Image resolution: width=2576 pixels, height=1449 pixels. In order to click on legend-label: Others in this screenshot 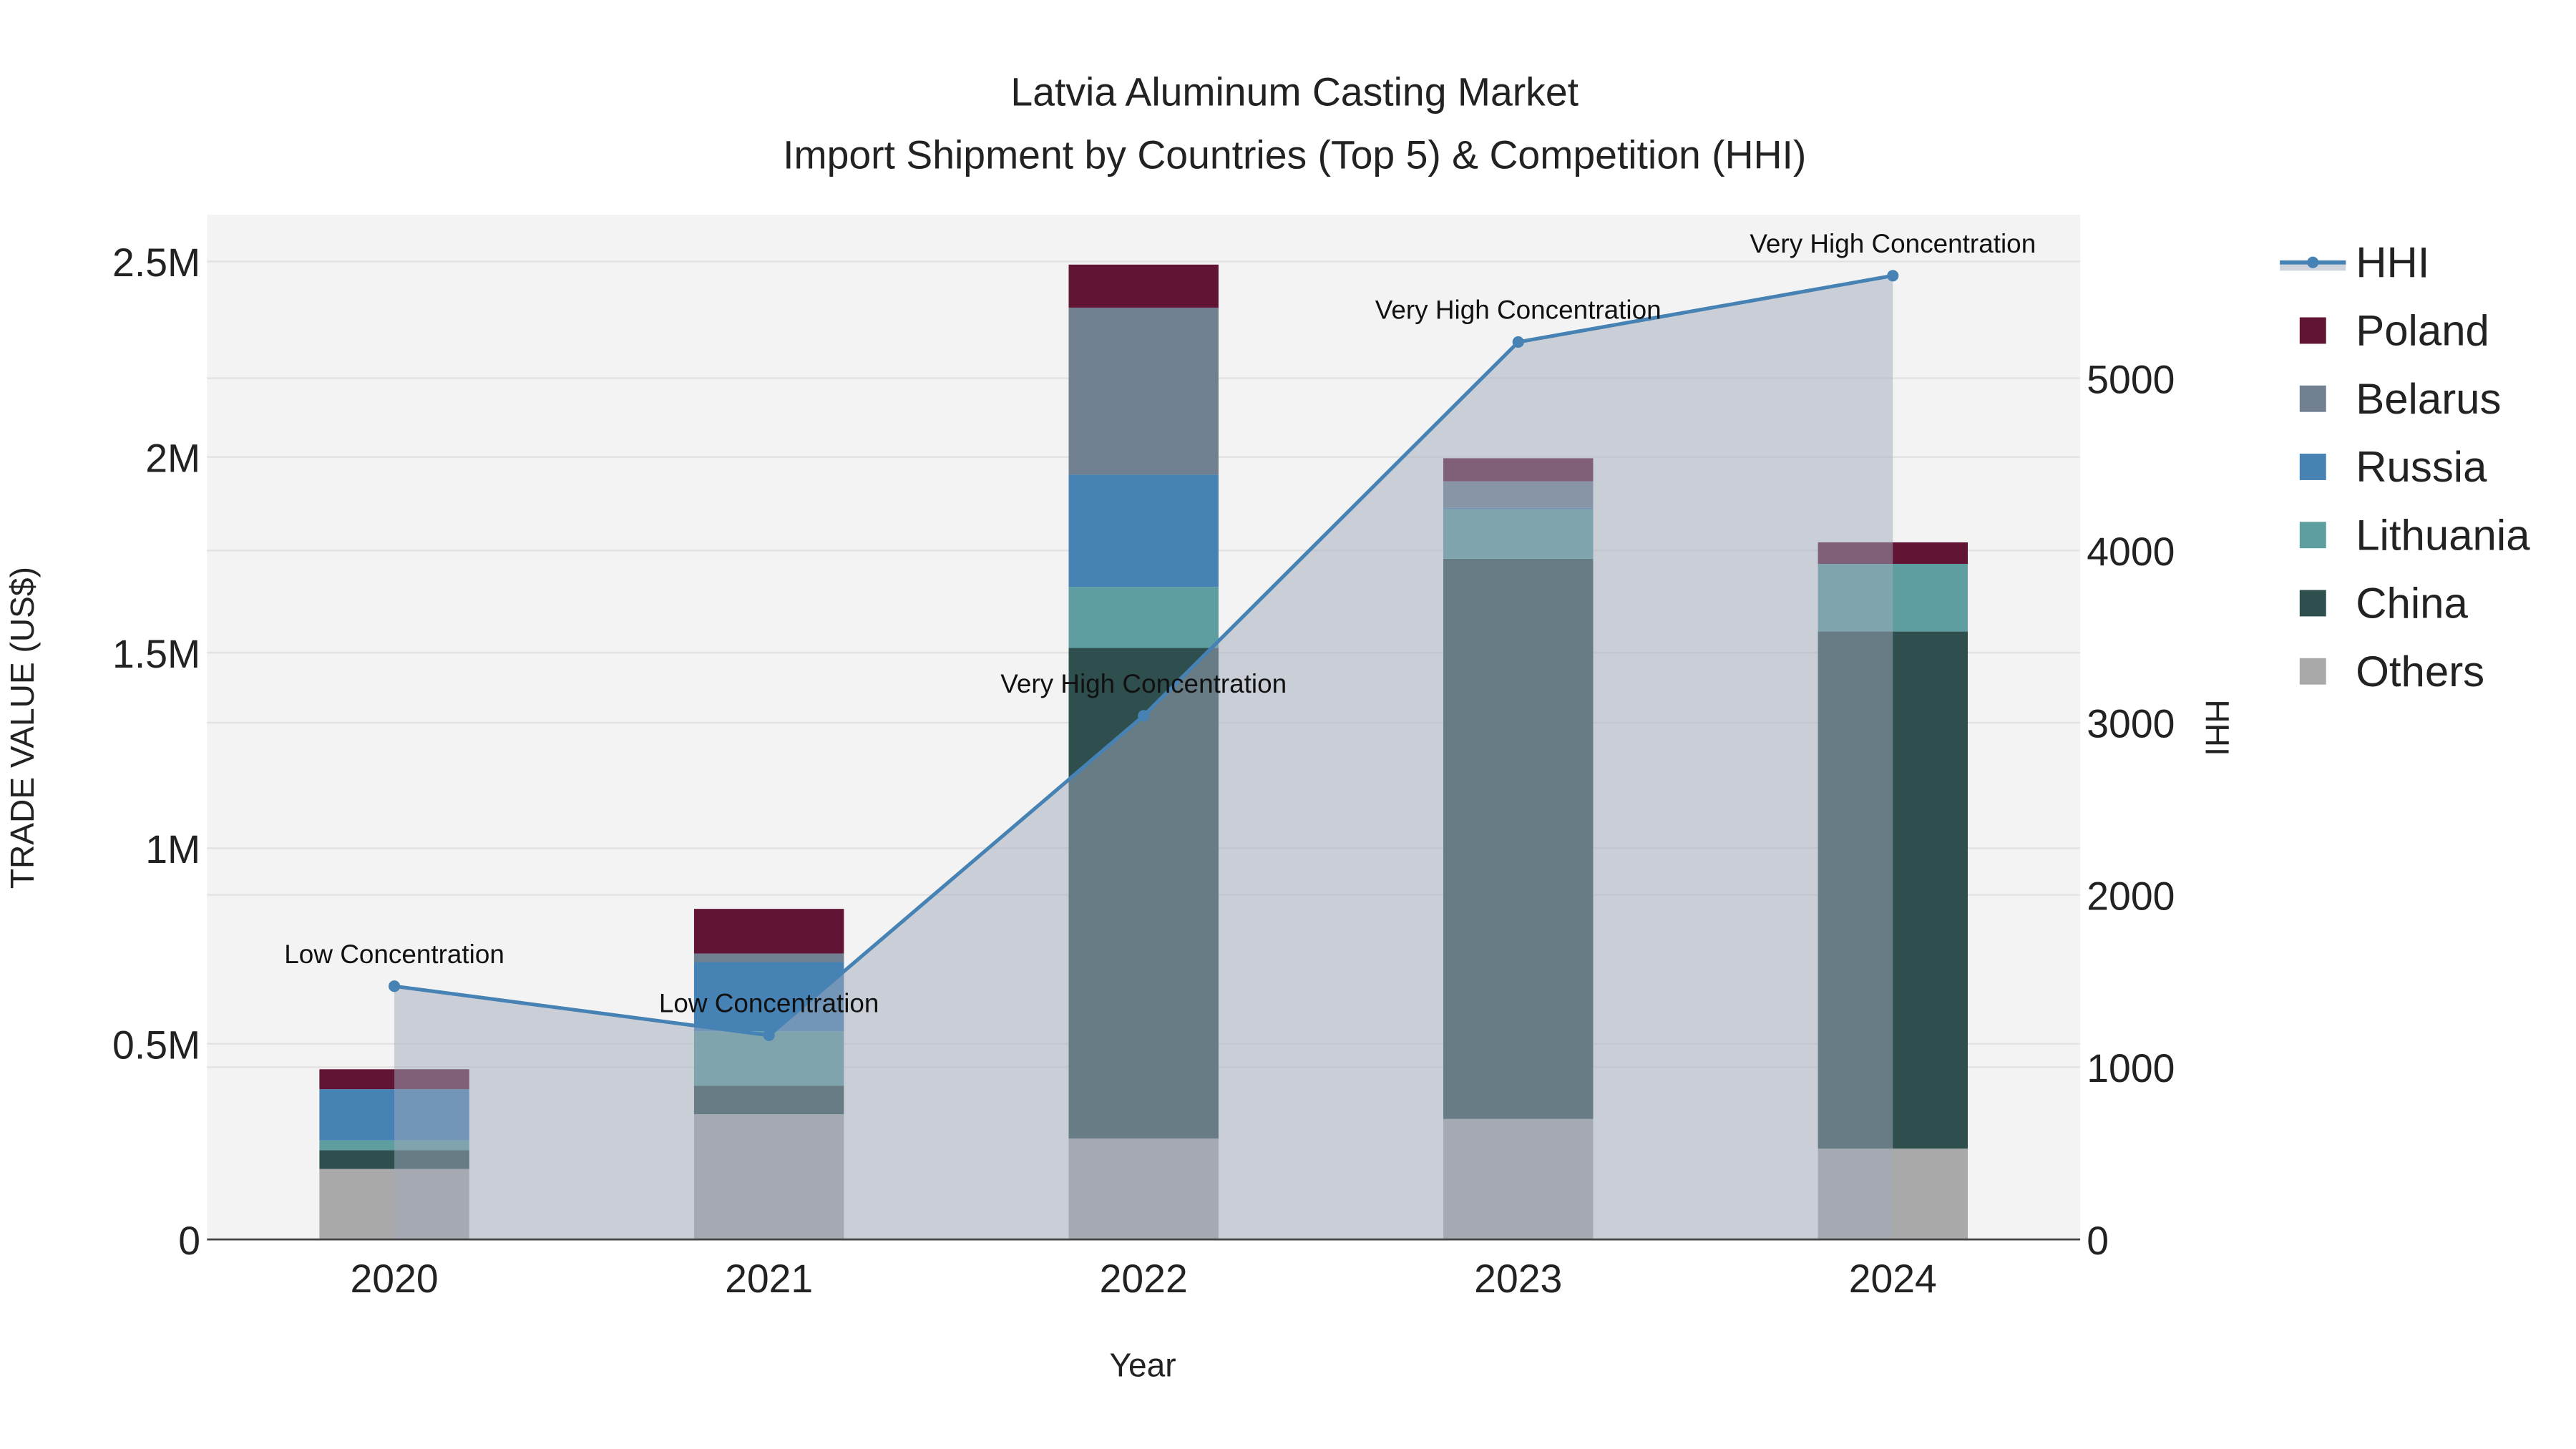, I will do `click(2420, 672)`.